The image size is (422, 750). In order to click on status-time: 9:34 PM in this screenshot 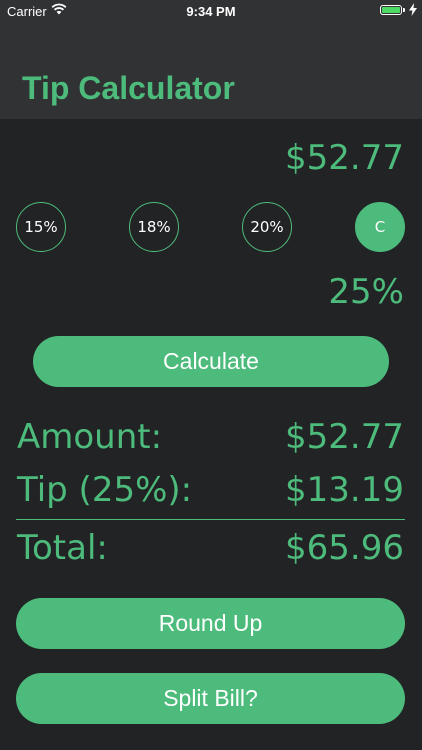, I will do `click(211, 11)`.